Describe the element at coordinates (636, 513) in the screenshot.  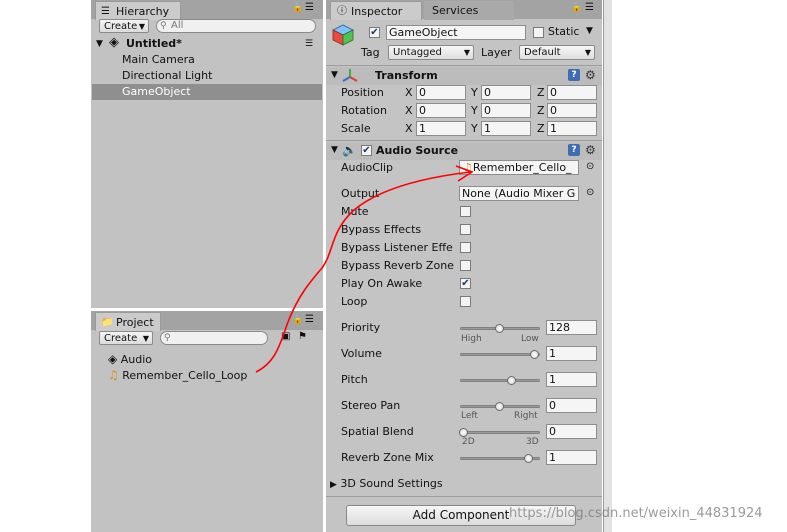
I see `watermark: https://blog.csdn.net/weixin_44831924` at that location.